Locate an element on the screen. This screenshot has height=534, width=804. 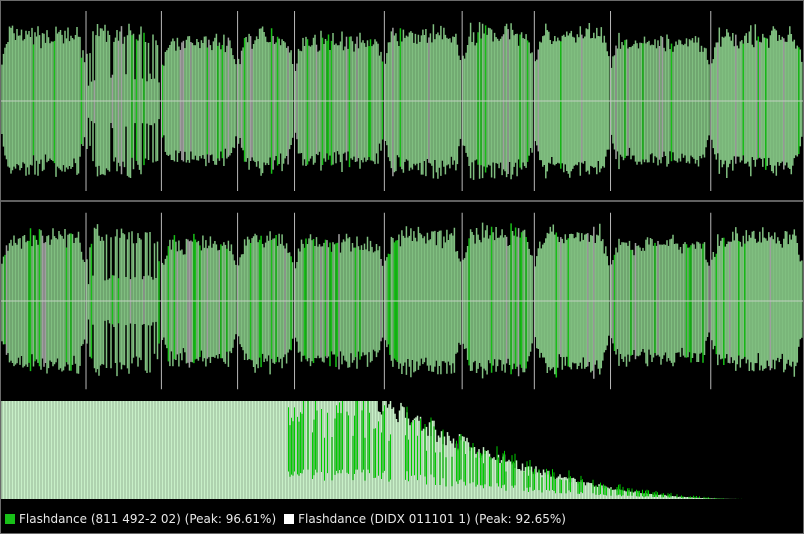
track-2-color-swatch is located at coordinates (289, 519).